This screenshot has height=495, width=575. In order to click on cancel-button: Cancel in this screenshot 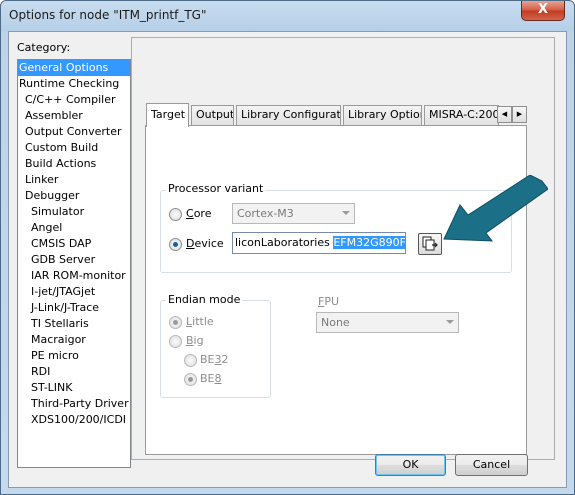, I will do `click(491, 465)`.